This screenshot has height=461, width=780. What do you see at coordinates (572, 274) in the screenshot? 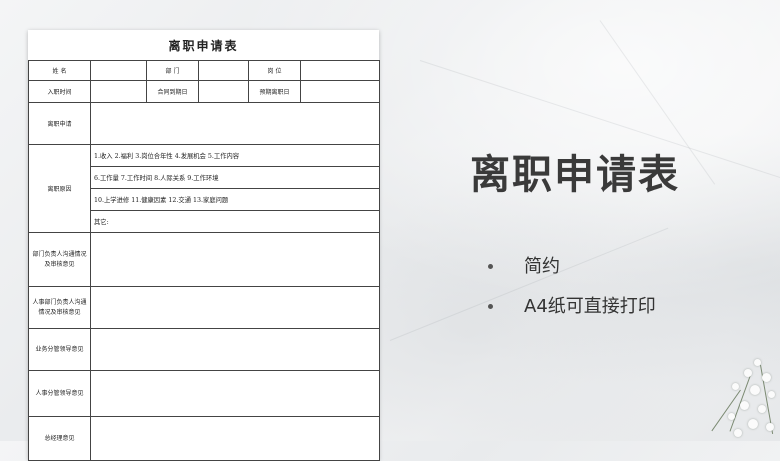
I see `feature-item: 简约` at bounding box center [572, 274].